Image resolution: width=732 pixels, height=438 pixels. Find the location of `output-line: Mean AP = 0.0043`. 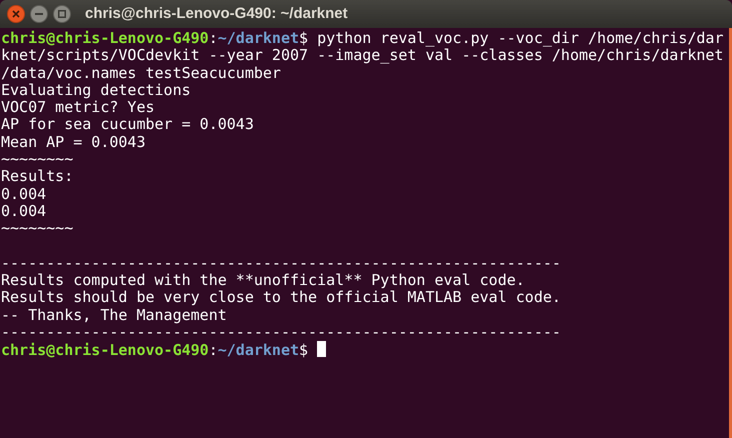

output-line: Mean AP = 0.0043 is located at coordinates (73, 143).